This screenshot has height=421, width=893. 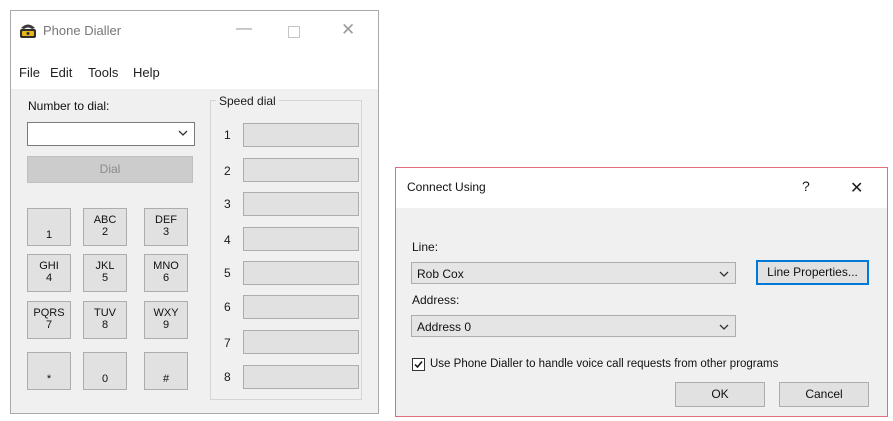 I want to click on number-to-dial-combobox, so click(x=111, y=134).